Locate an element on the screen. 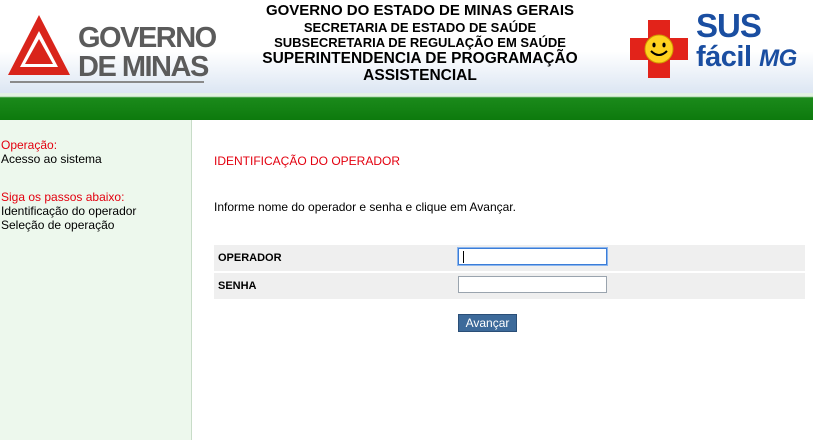 This screenshot has height=440, width=813. minas-triangle-icon is located at coordinates (39, 45).